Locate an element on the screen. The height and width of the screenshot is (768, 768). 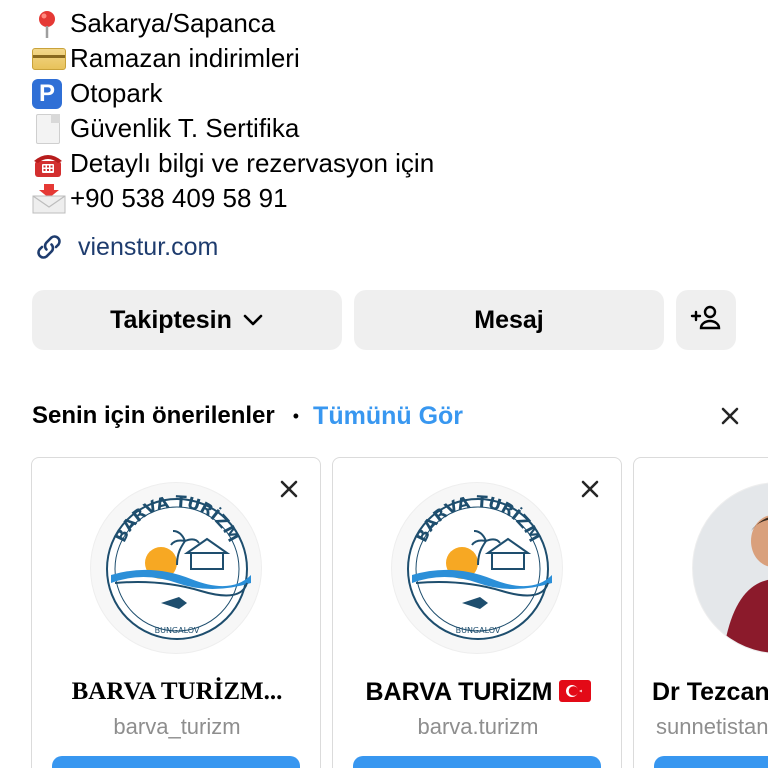
see-all-link: Tümünü Gör is located at coordinates (388, 416).